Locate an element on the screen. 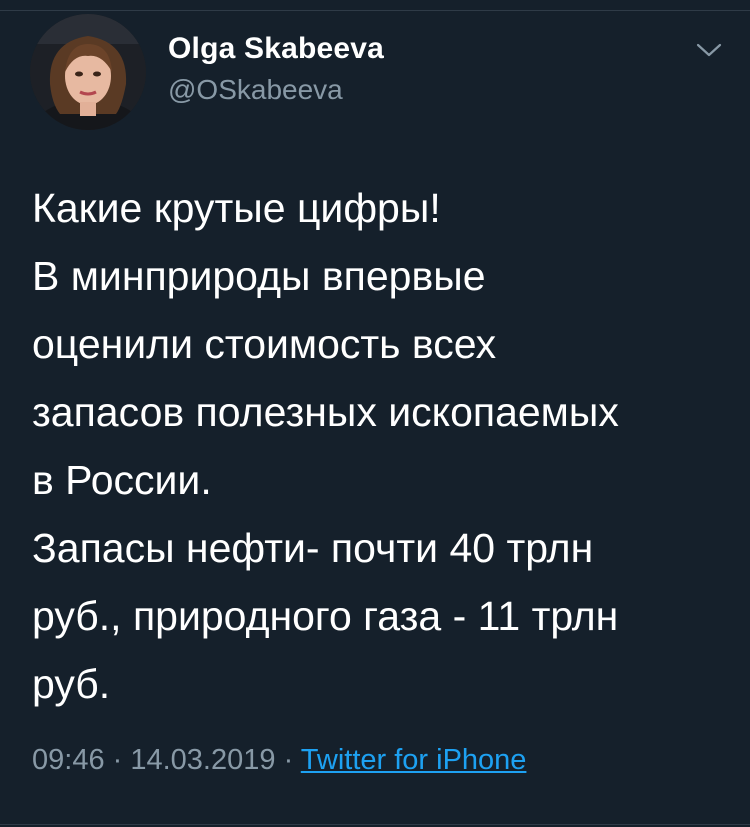  tweet-text-line: В минприроды впервые is located at coordinates (259, 276).